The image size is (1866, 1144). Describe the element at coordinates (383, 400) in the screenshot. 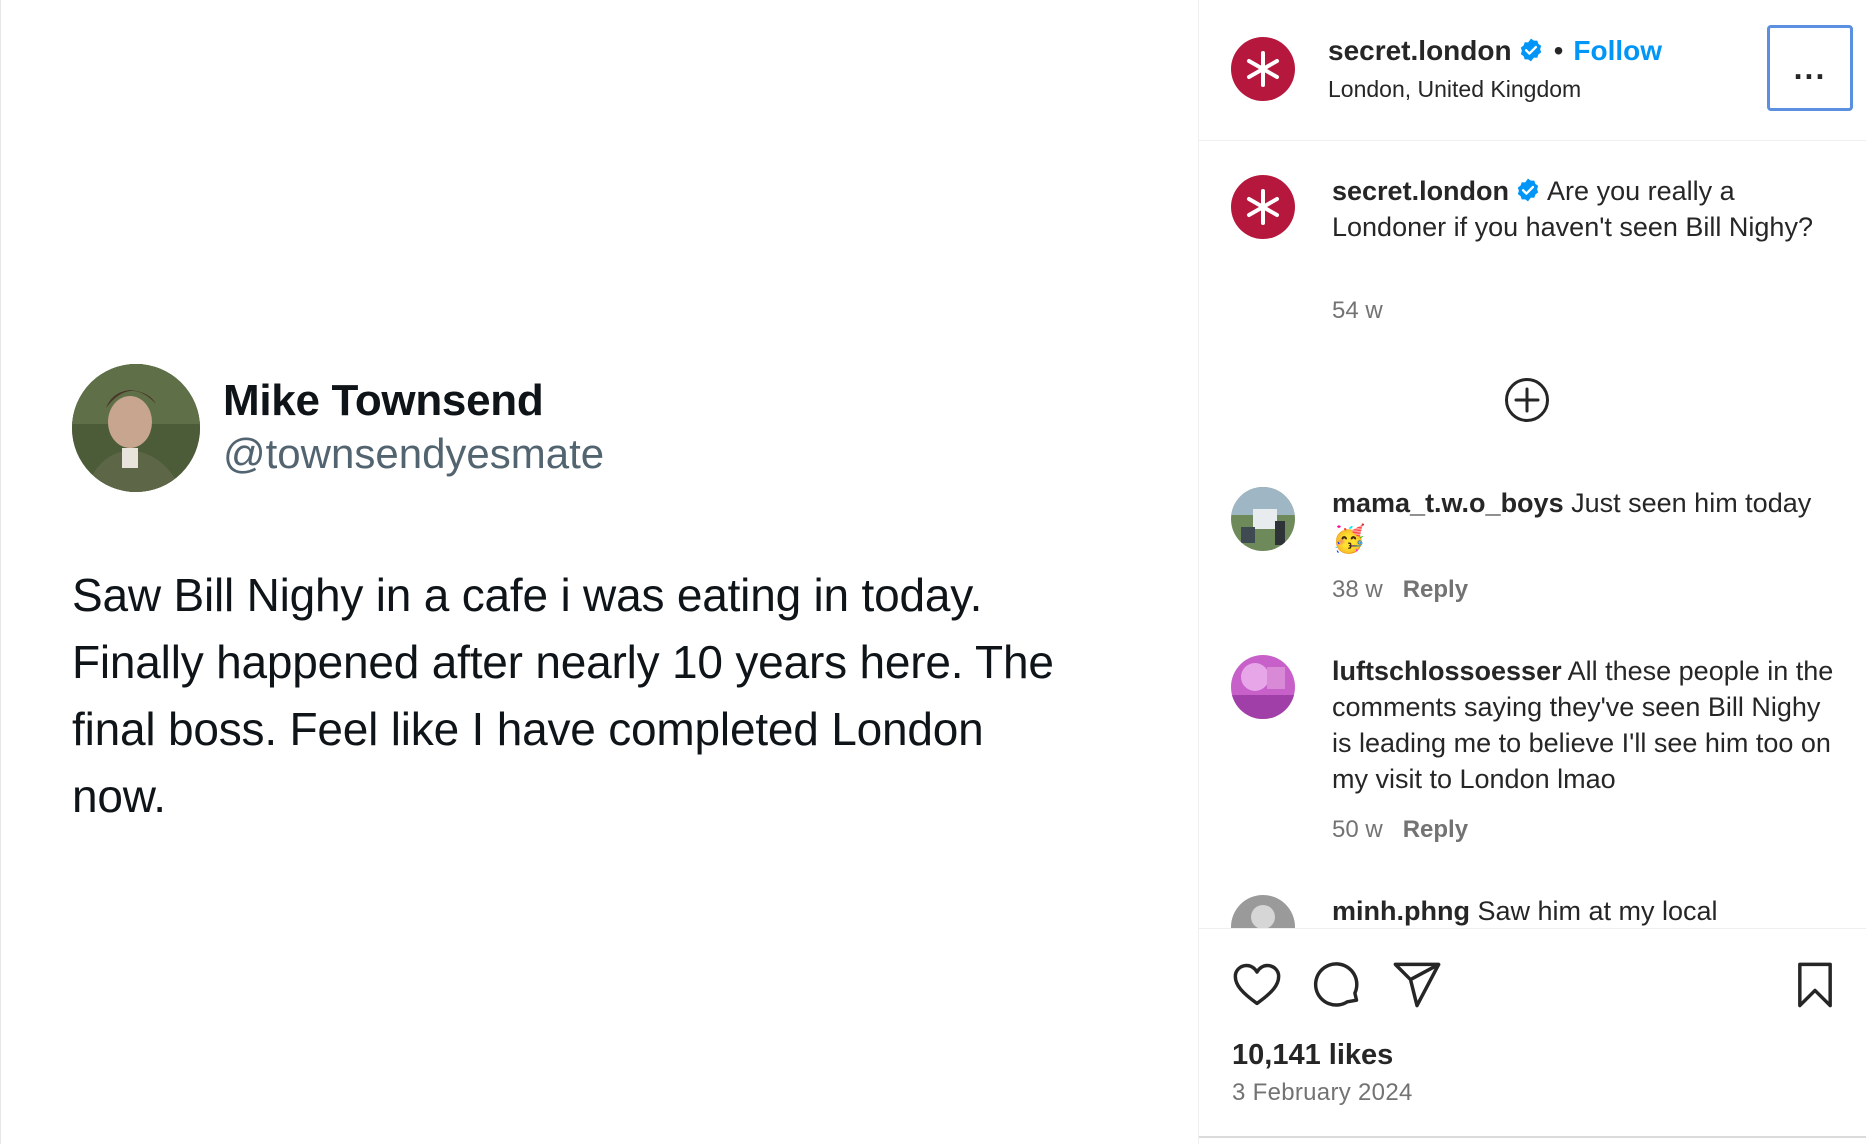

I see `tweet-author-name: Mike Townsend` at that location.